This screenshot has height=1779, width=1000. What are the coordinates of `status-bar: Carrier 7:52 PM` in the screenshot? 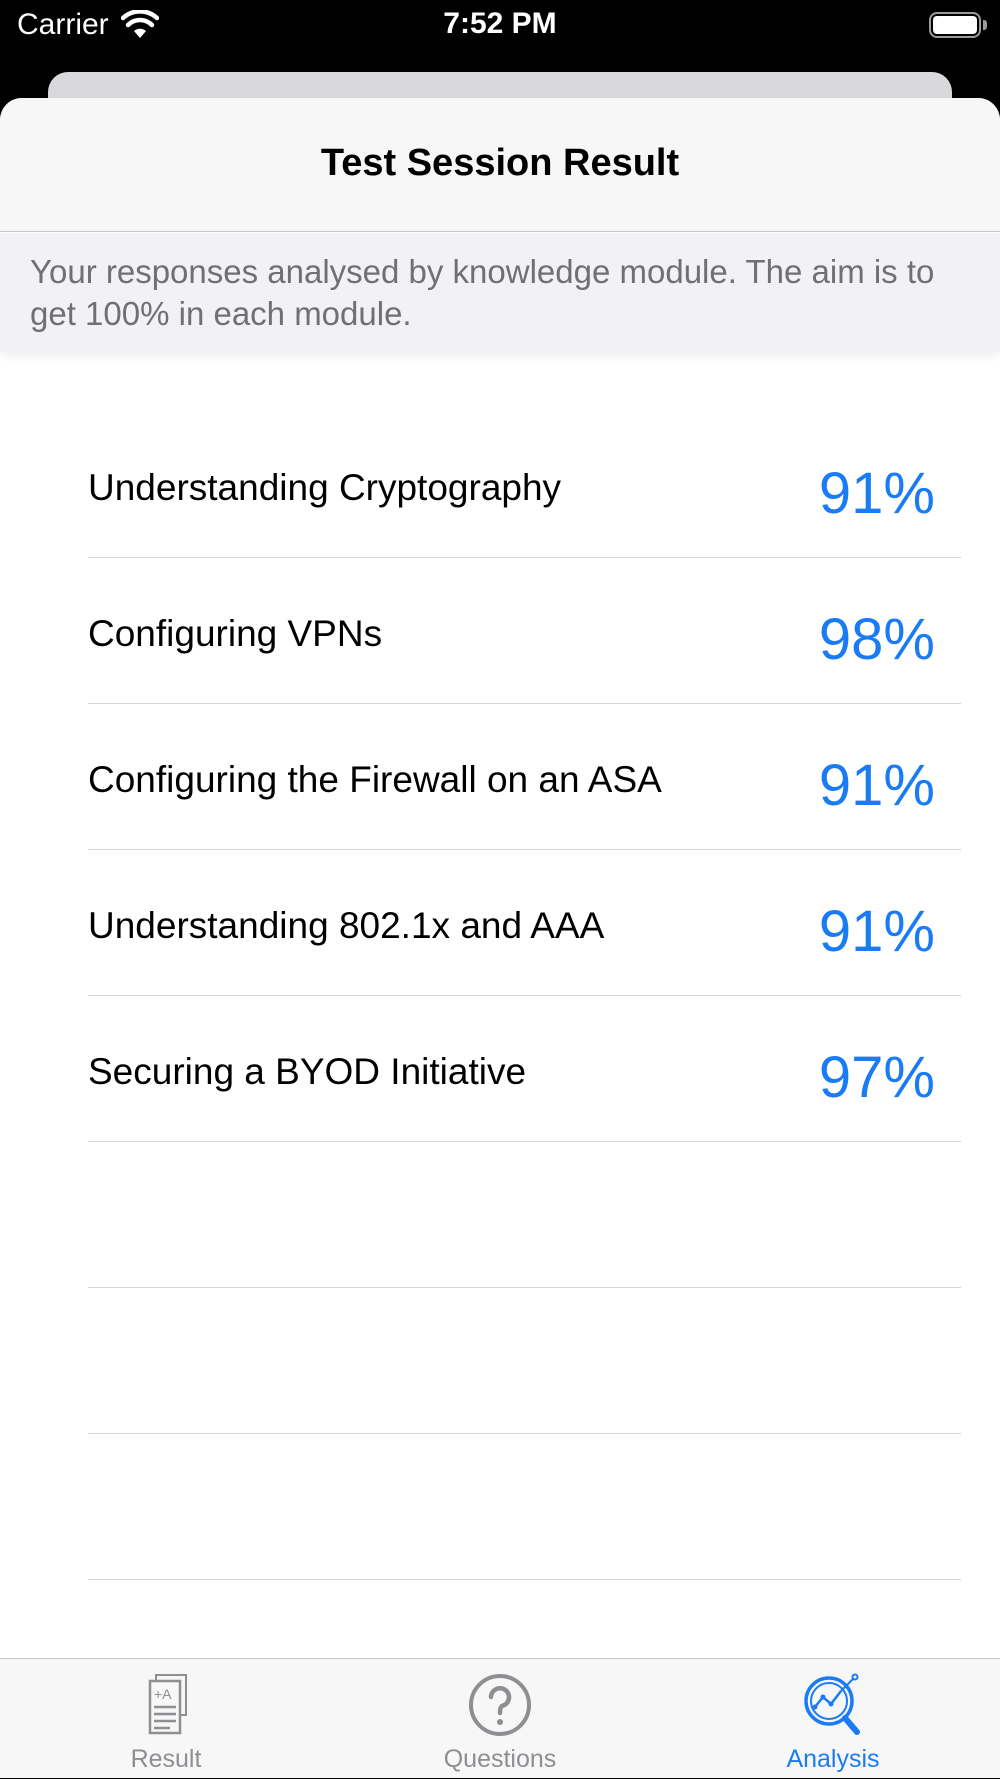 It's located at (500, 33).